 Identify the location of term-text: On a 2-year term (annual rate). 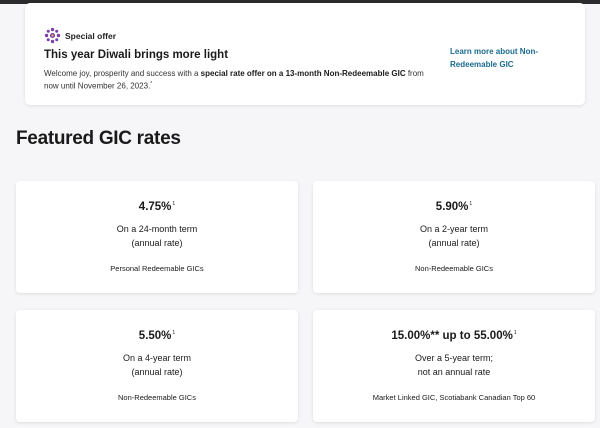
(454, 236).